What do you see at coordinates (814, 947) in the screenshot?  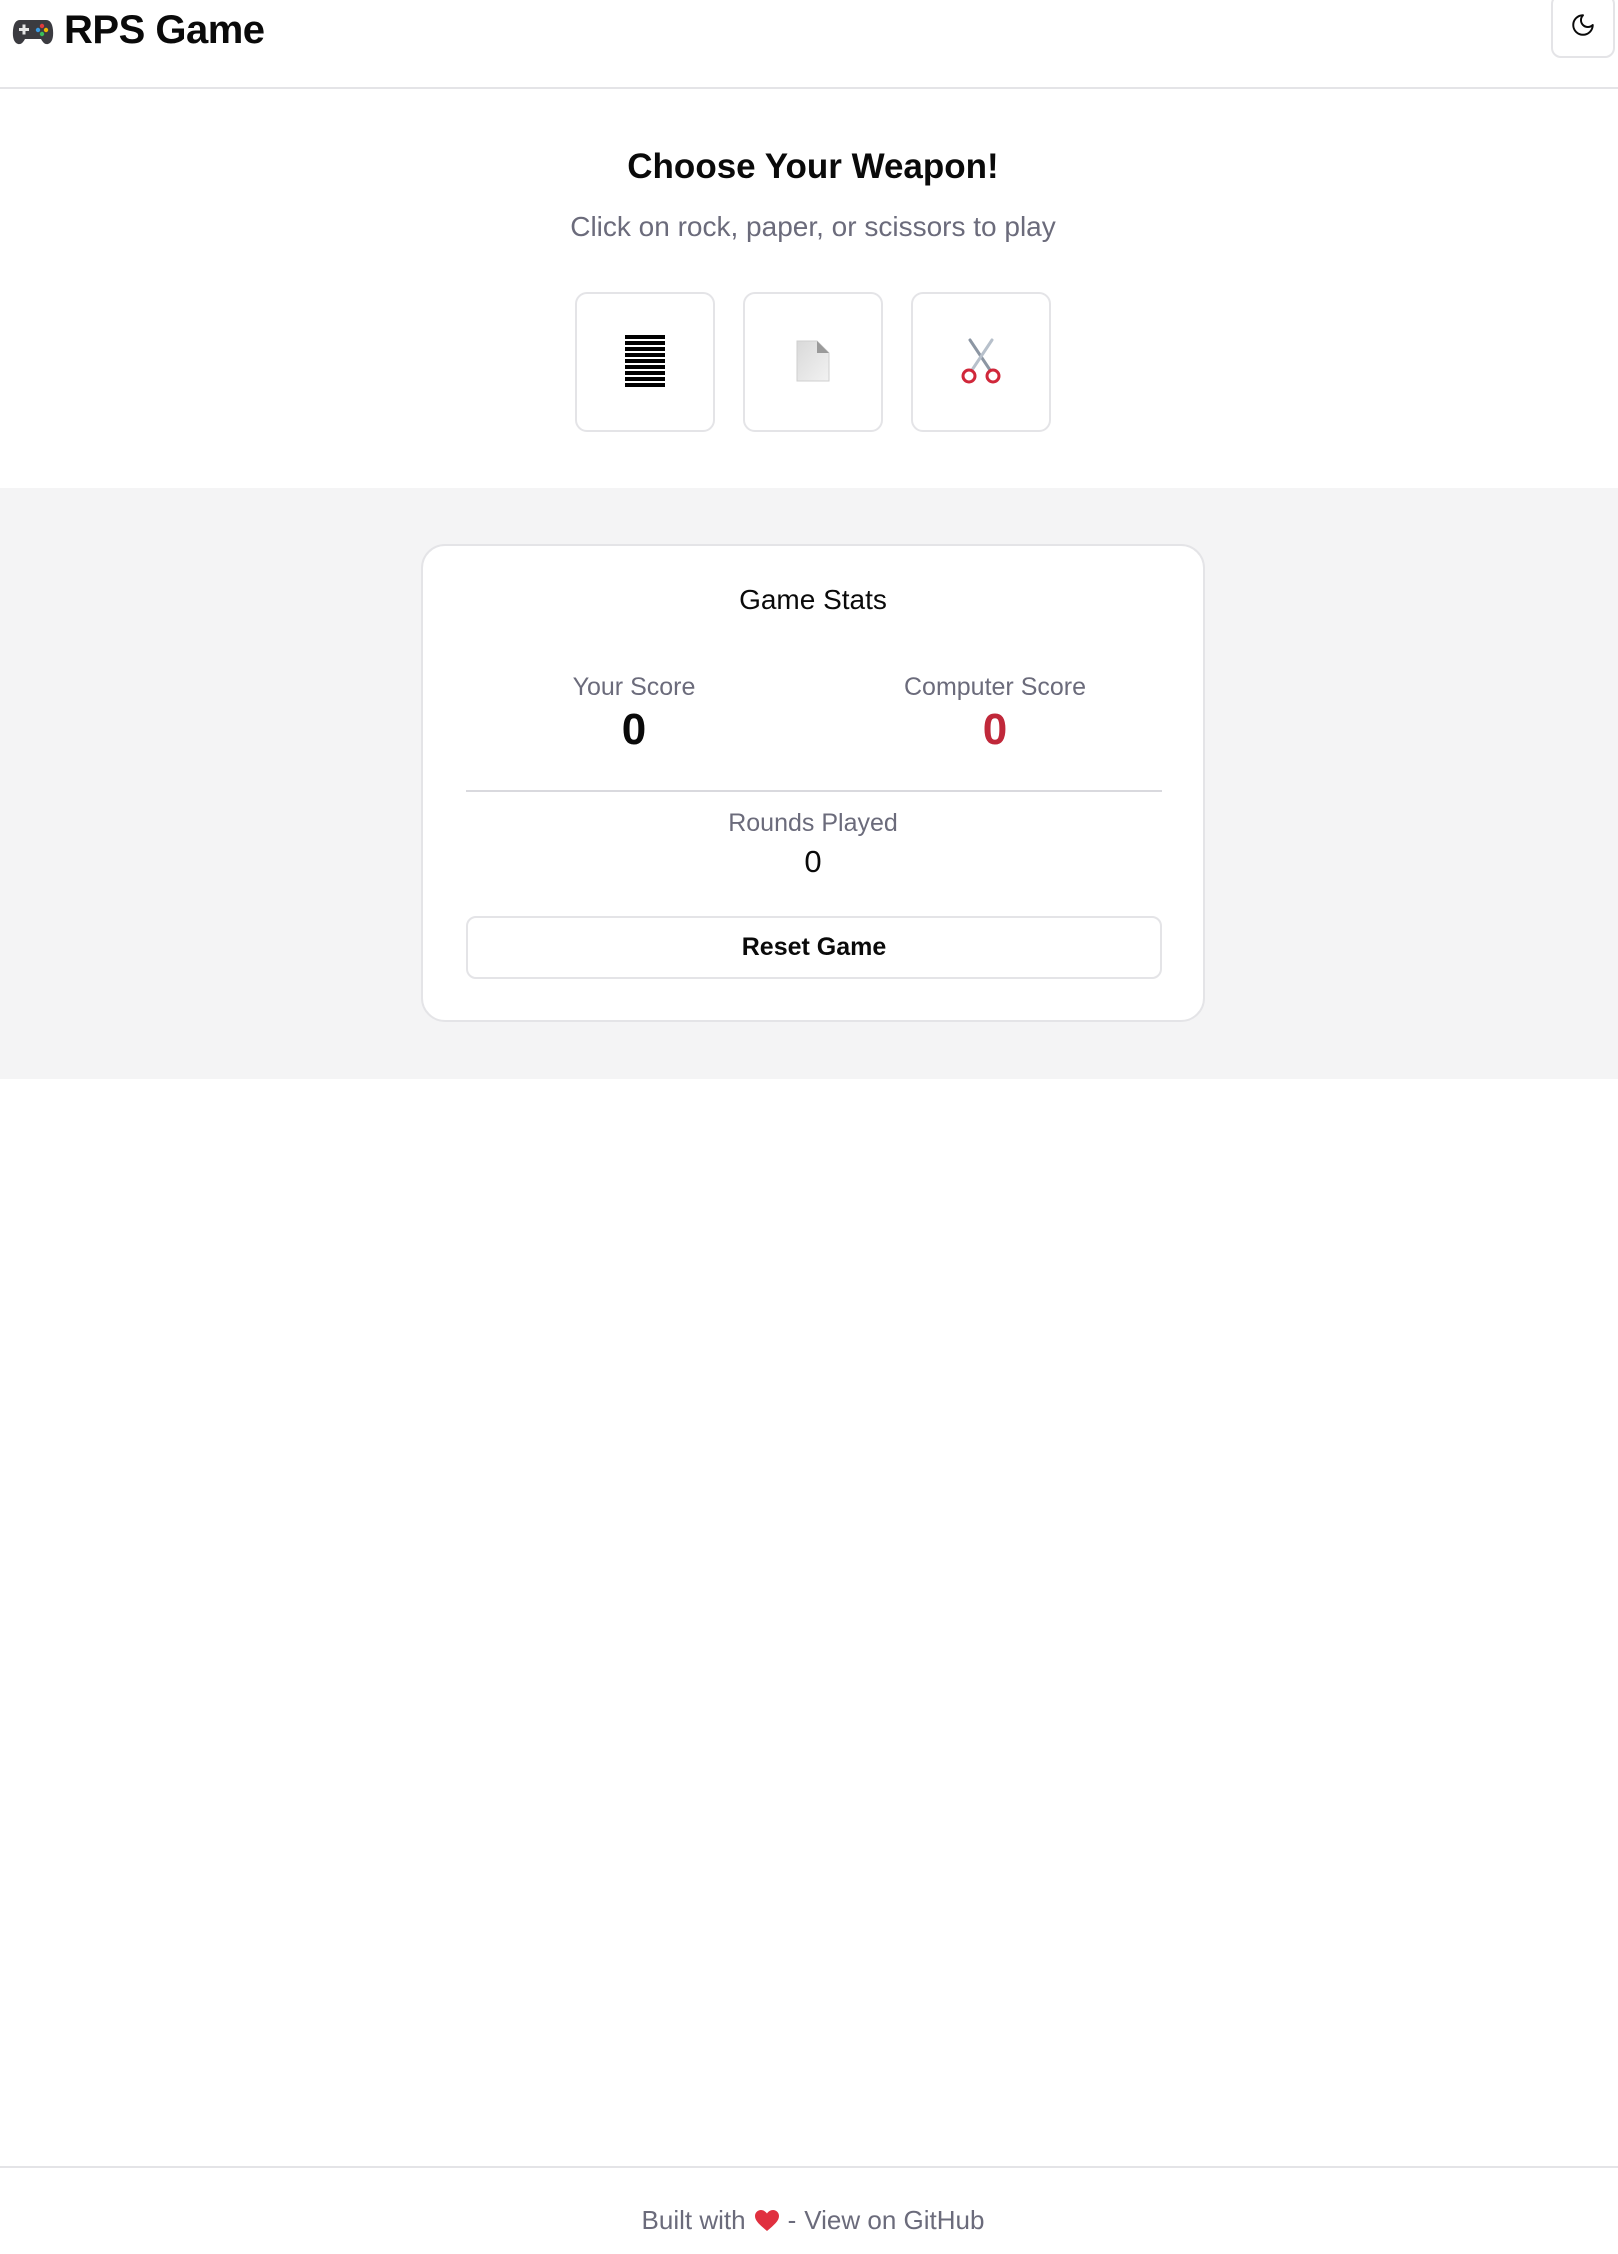 I see `reset-game-button: Reset Game` at bounding box center [814, 947].